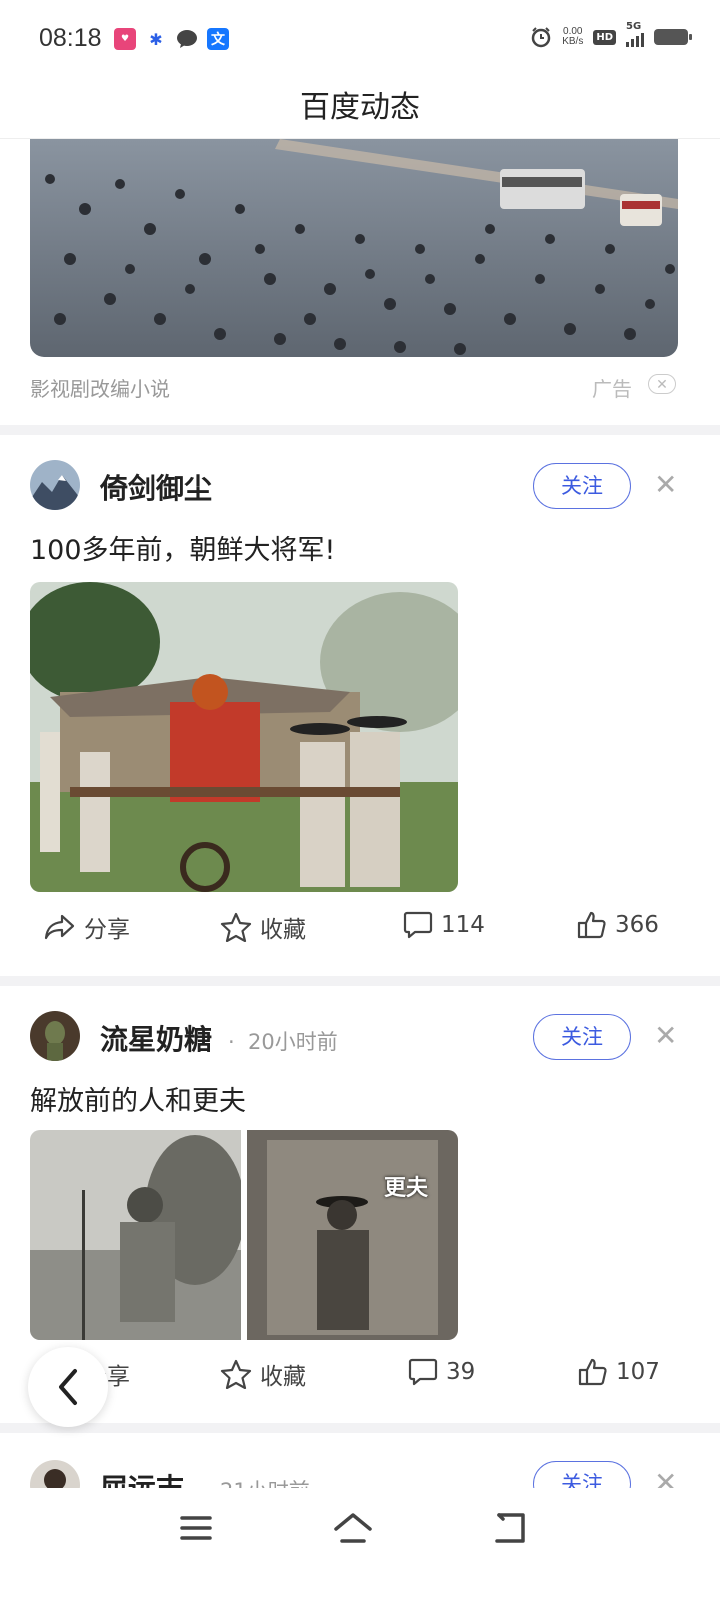 The height and width of the screenshot is (1600, 720). I want to click on share-icon, so click(59, 927).